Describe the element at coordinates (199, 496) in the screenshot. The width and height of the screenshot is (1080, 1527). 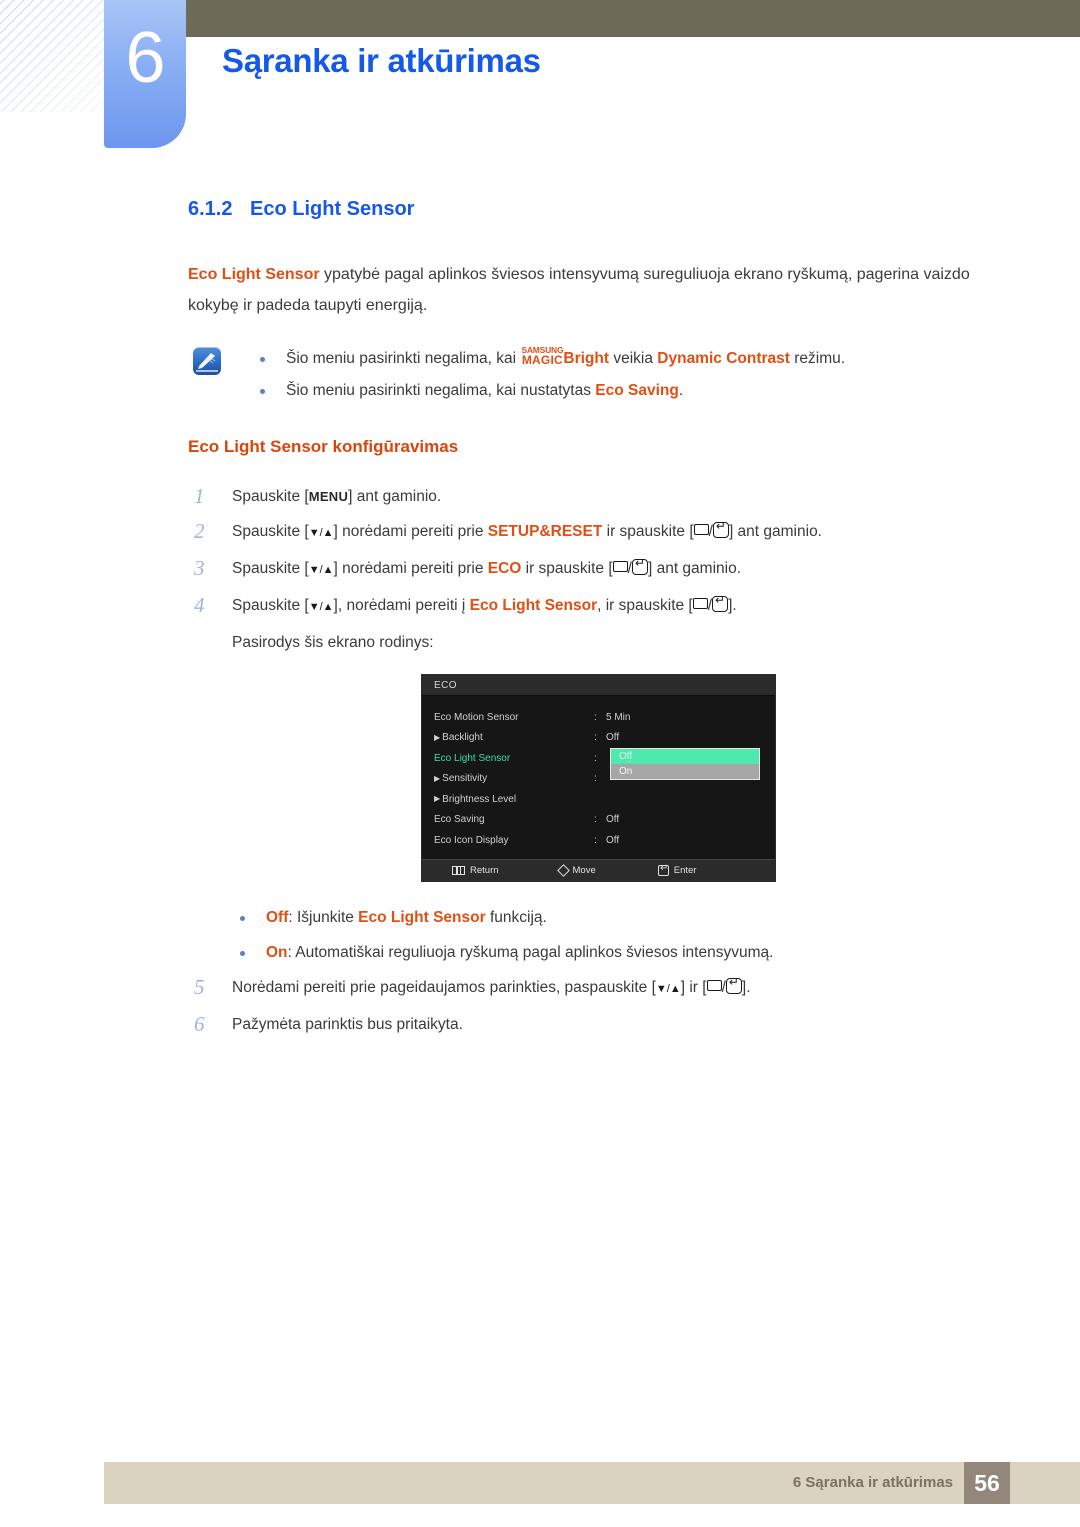
I see `step-number: 1` at that location.